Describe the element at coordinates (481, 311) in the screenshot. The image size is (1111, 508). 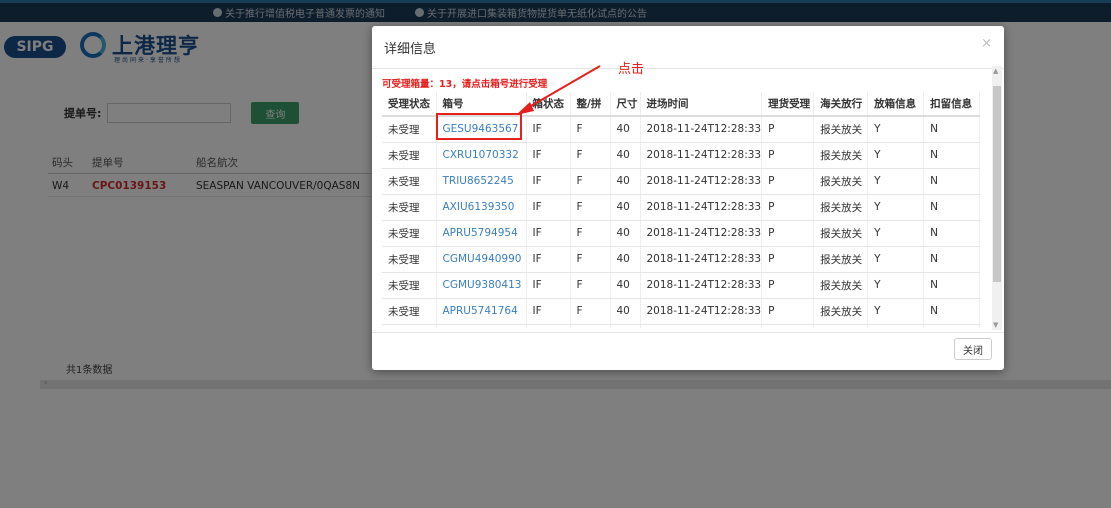
I see `box-number-link: APRU5741764` at that location.